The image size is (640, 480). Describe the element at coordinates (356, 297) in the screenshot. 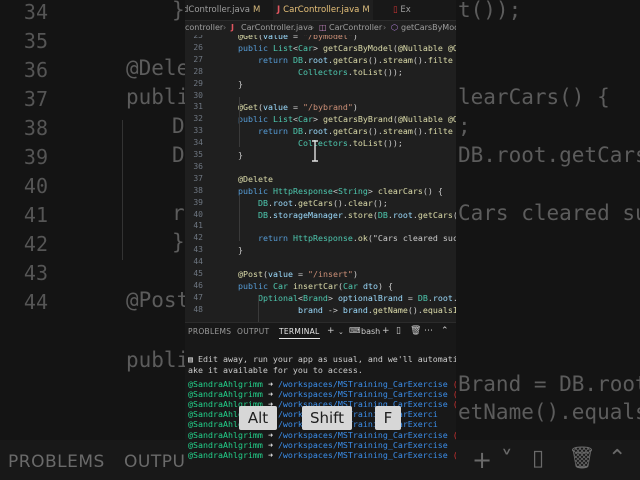

I see `code-line: Optional<Brand> optionalBrand = DB.root.` at that location.